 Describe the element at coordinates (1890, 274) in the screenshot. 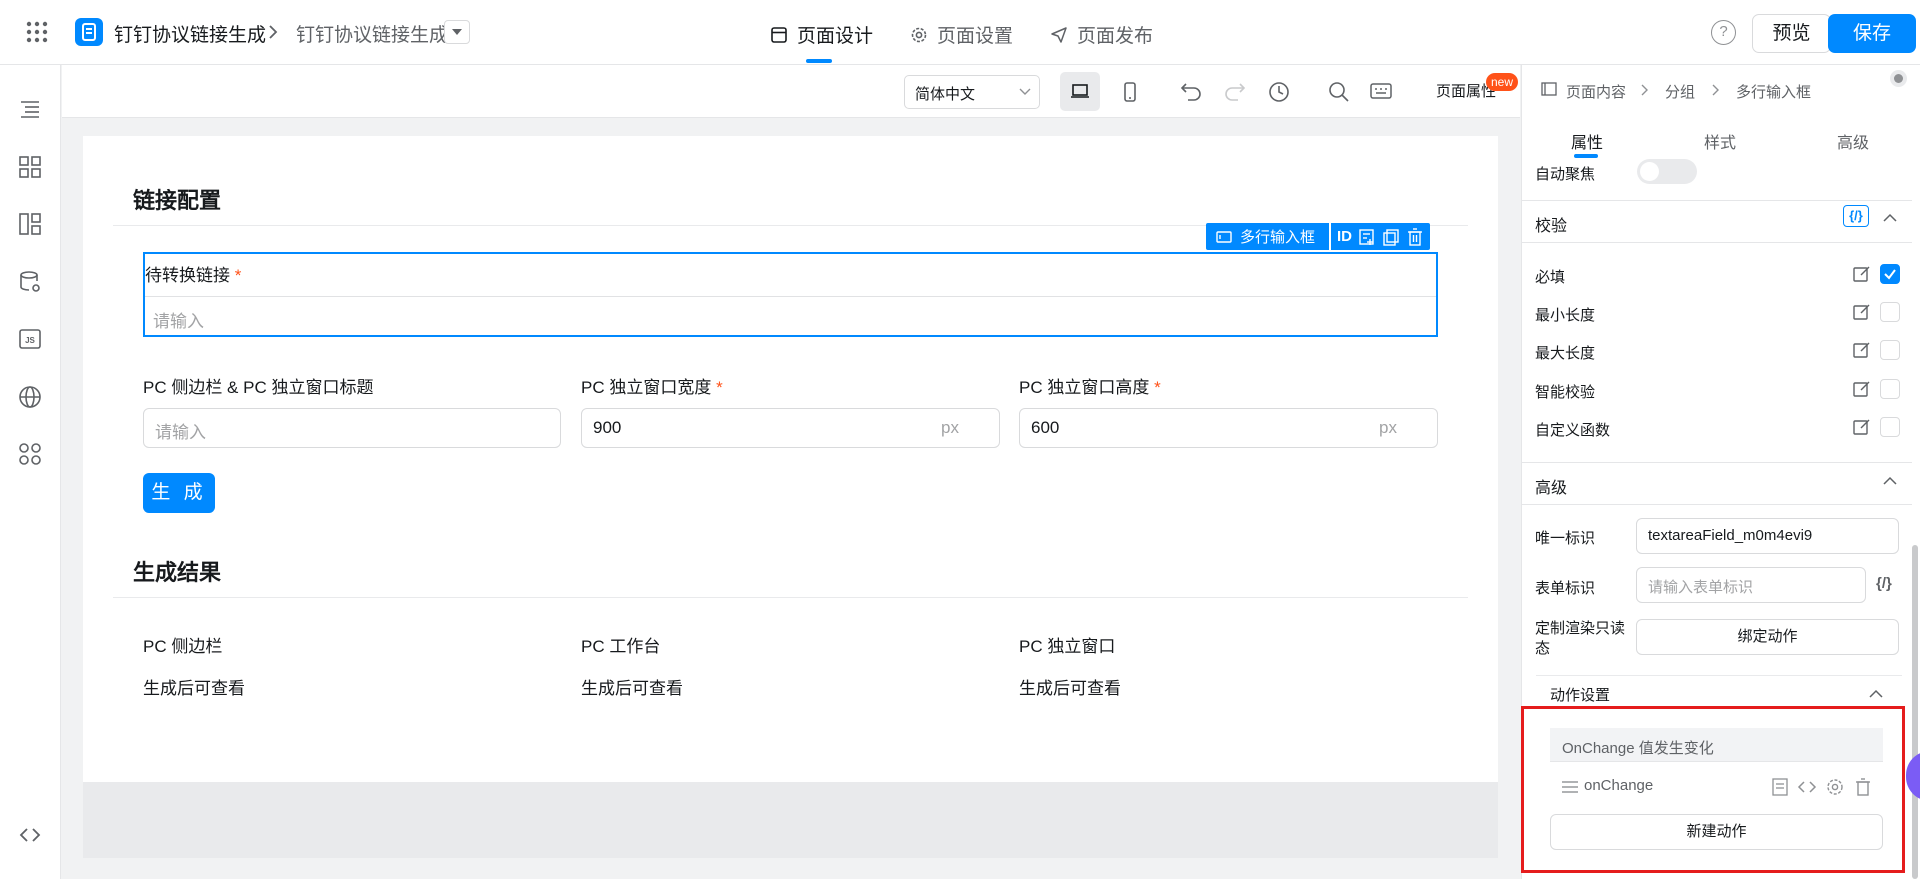

I see `required-checkbox` at that location.